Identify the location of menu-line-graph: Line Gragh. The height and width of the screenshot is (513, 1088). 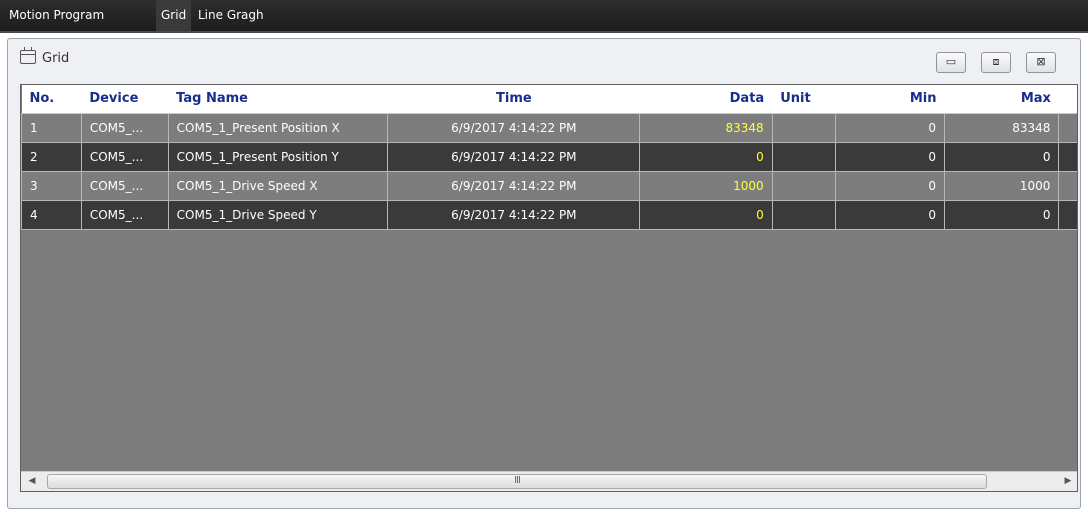
(231, 15).